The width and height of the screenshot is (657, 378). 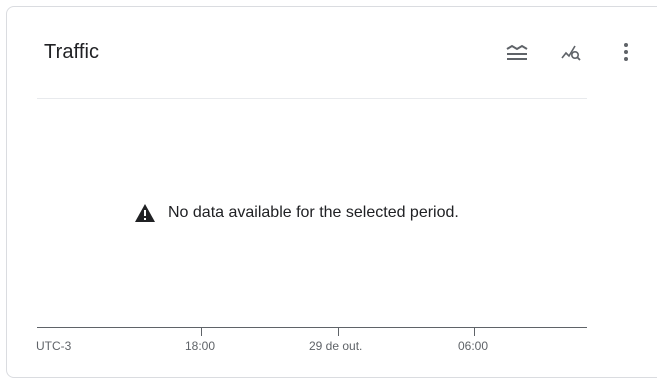 I want to click on x-axis-line, so click(x=312, y=327).